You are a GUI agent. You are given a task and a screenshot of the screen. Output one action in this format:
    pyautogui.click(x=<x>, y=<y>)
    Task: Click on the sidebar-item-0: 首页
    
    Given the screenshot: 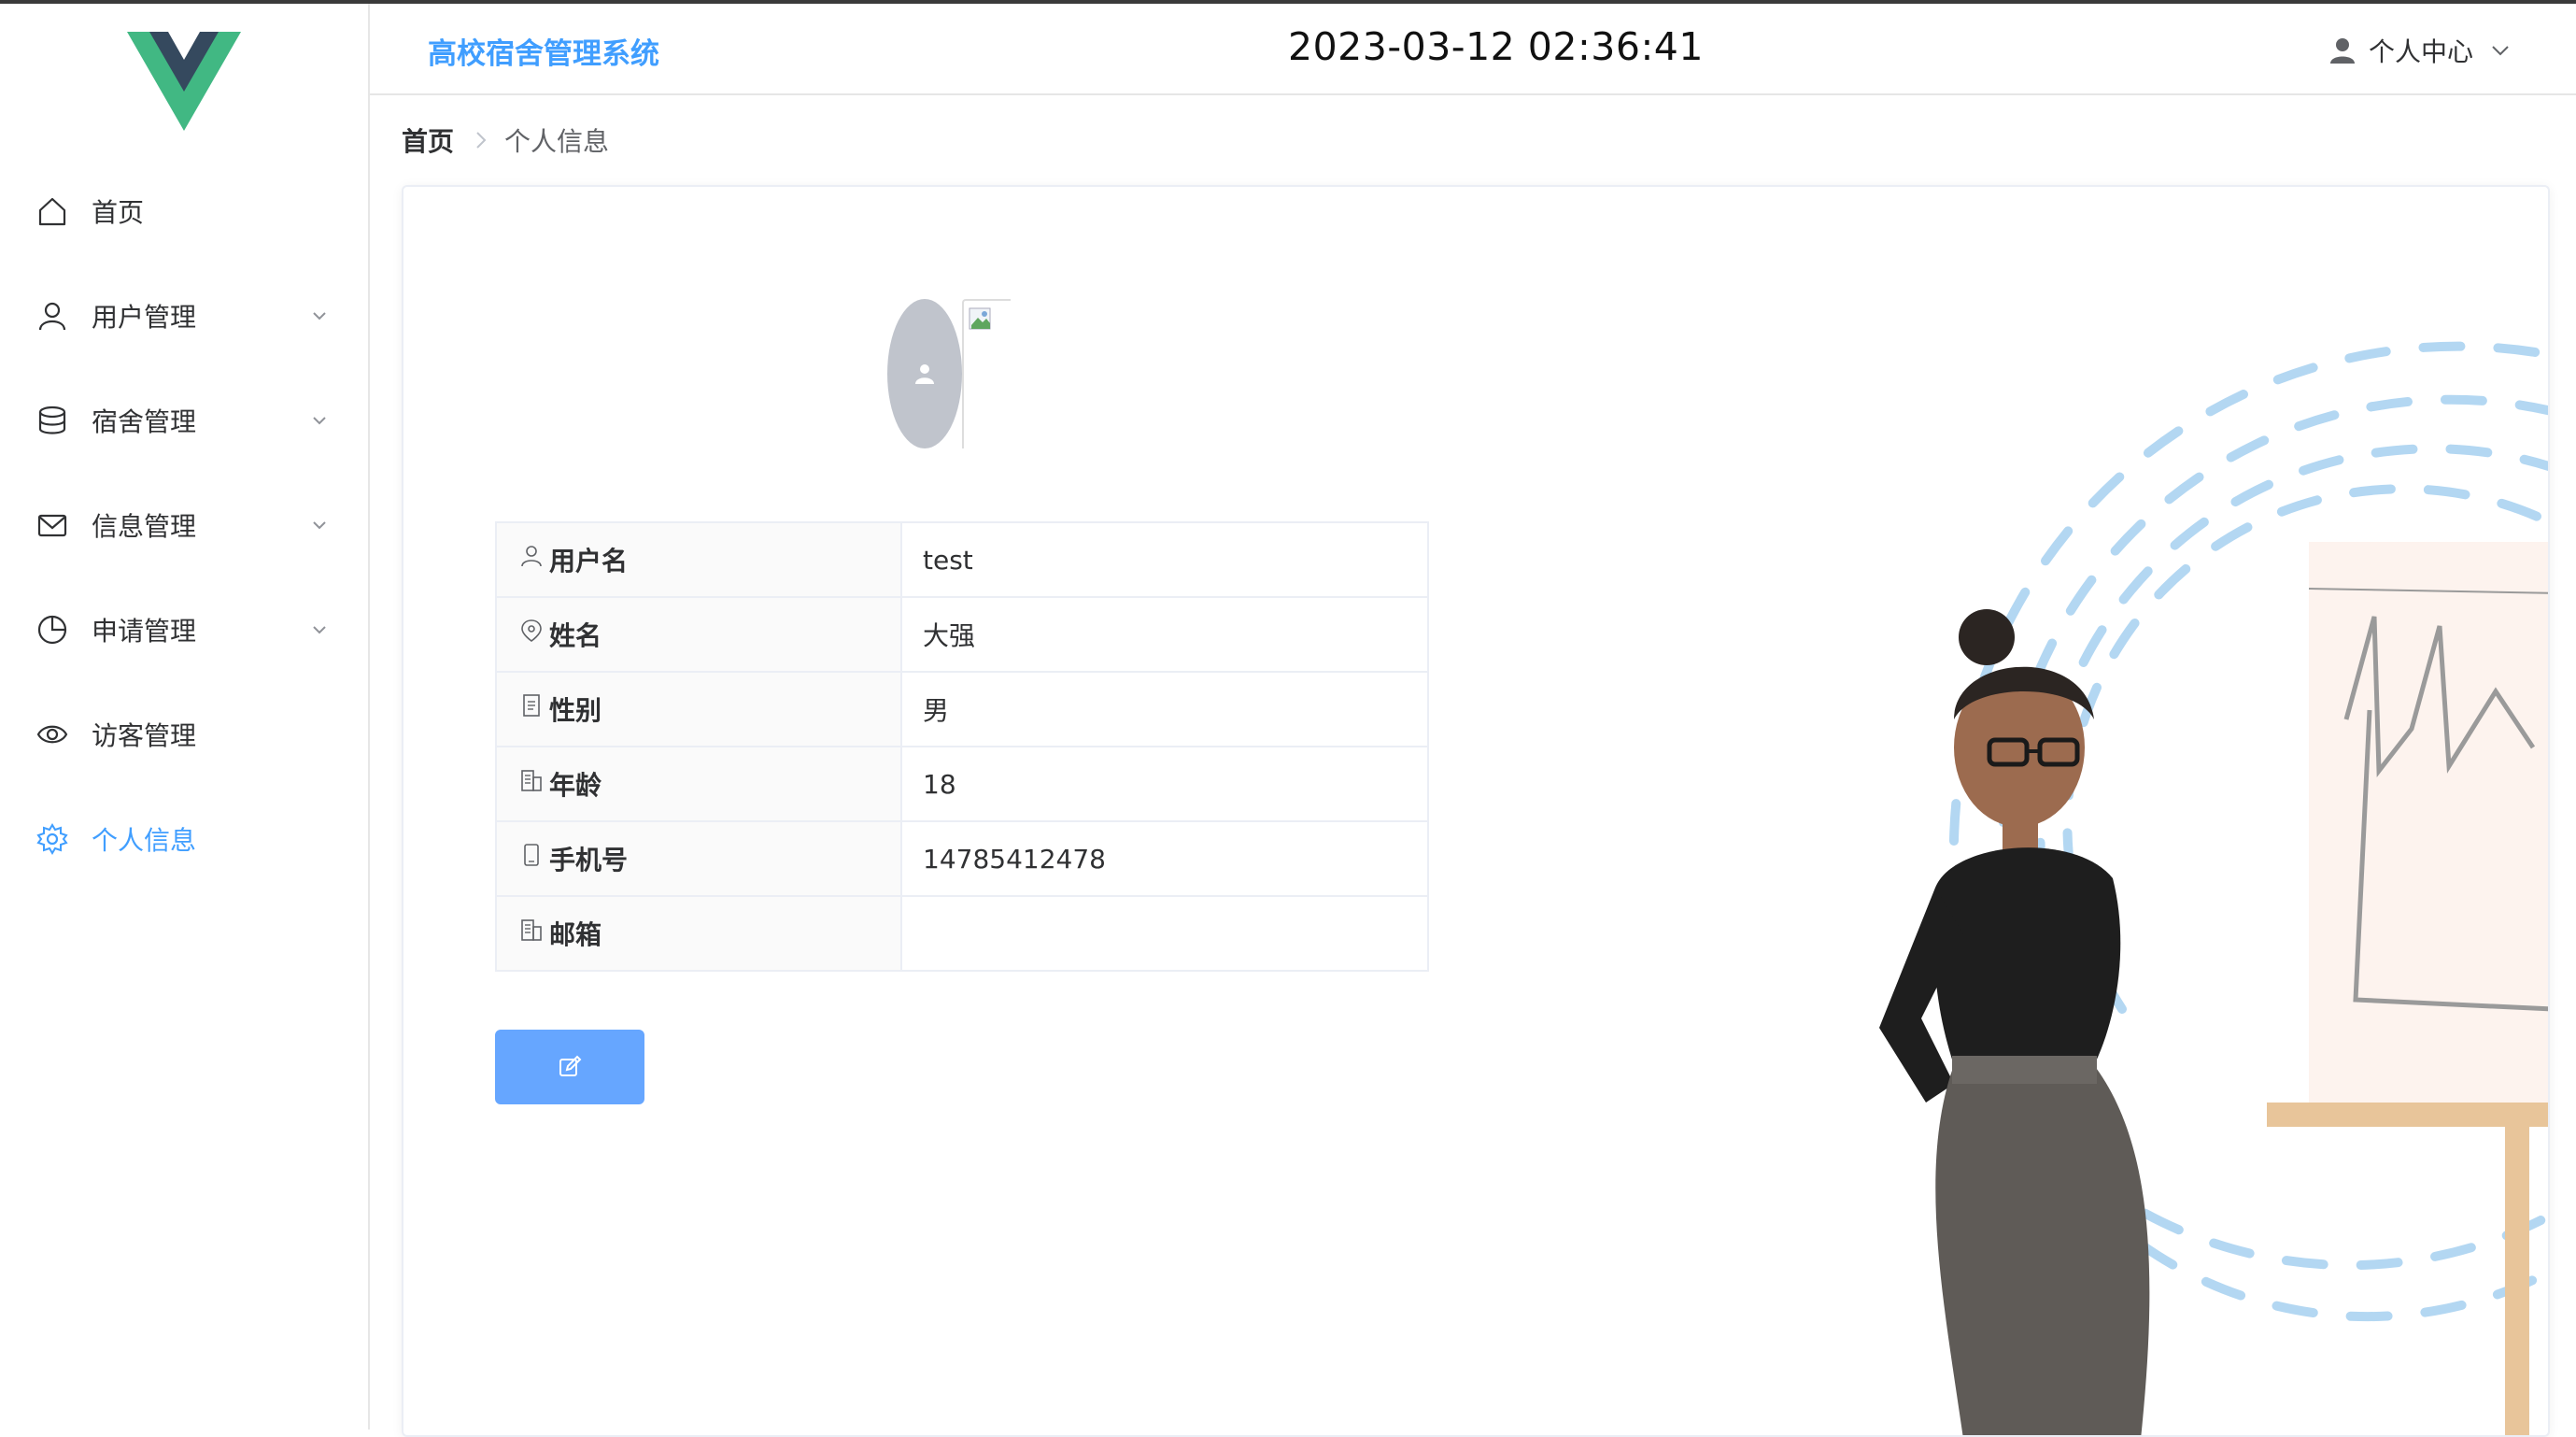 What is the action you would take?
    pyautogui.click(x=184, y=211)
    